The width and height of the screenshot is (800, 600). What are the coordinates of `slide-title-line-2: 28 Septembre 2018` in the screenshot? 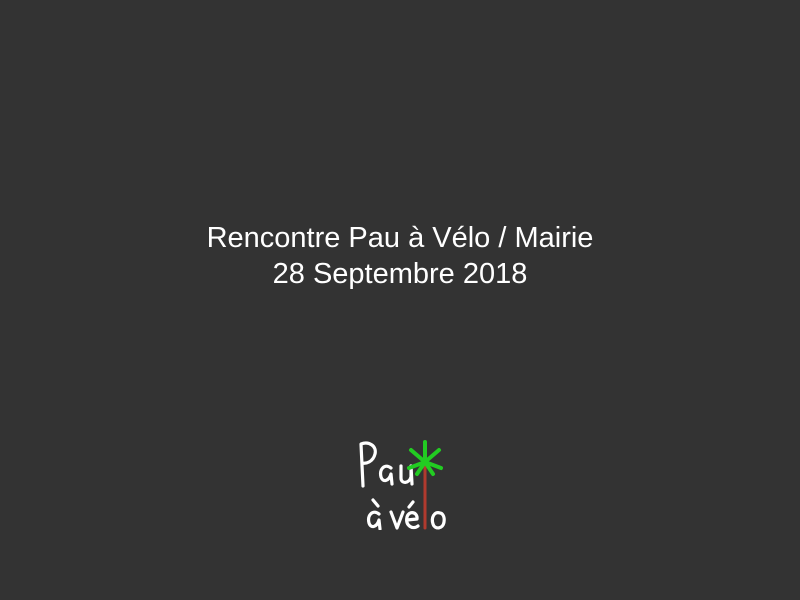 It's located at (400, 274).